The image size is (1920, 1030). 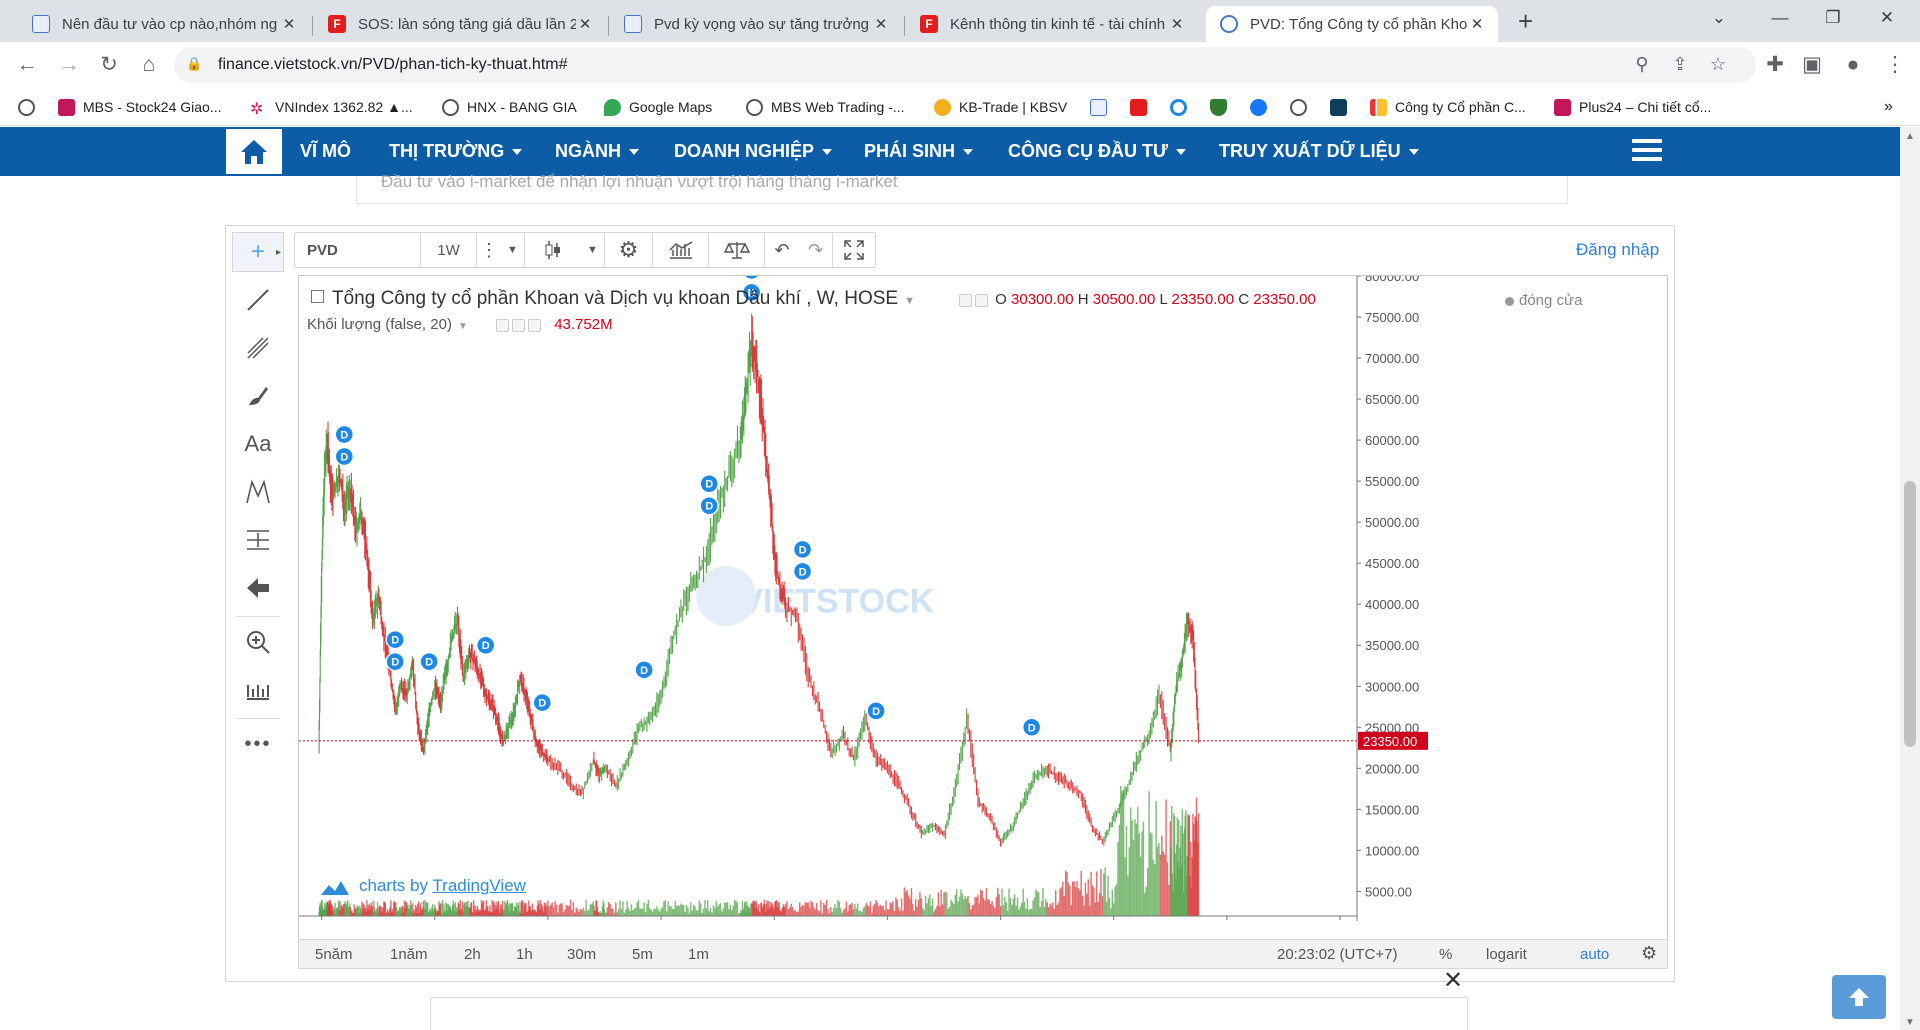 I want to click on minimize-icon: —, so click(x=1780, y=20).